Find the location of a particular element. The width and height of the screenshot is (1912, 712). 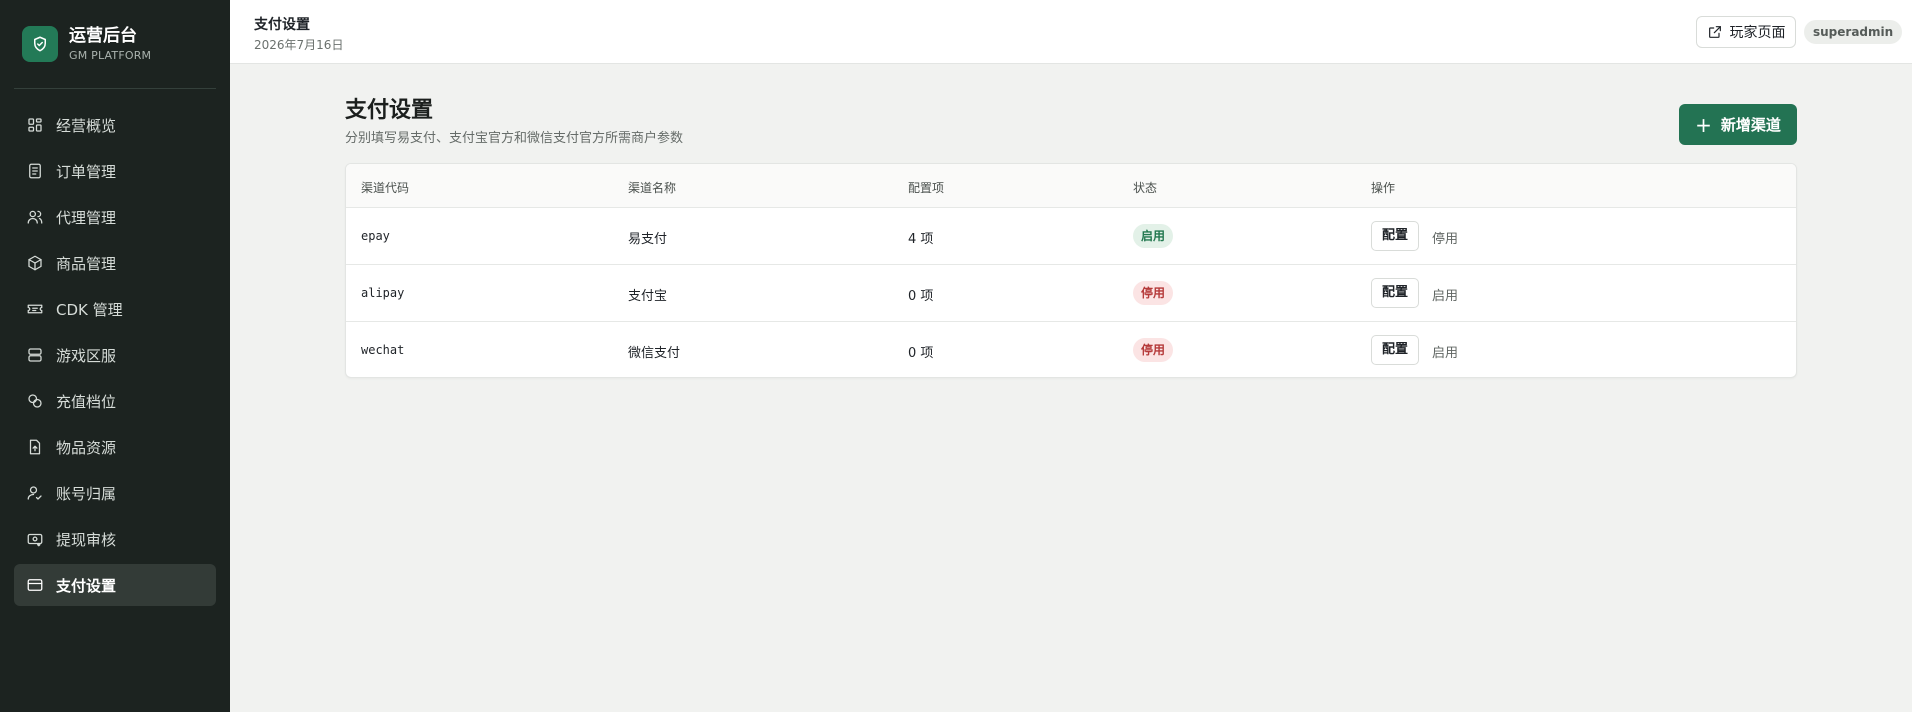

sidebar-item-account-ownership: 账号归属 is located at coordinates (115, 493).